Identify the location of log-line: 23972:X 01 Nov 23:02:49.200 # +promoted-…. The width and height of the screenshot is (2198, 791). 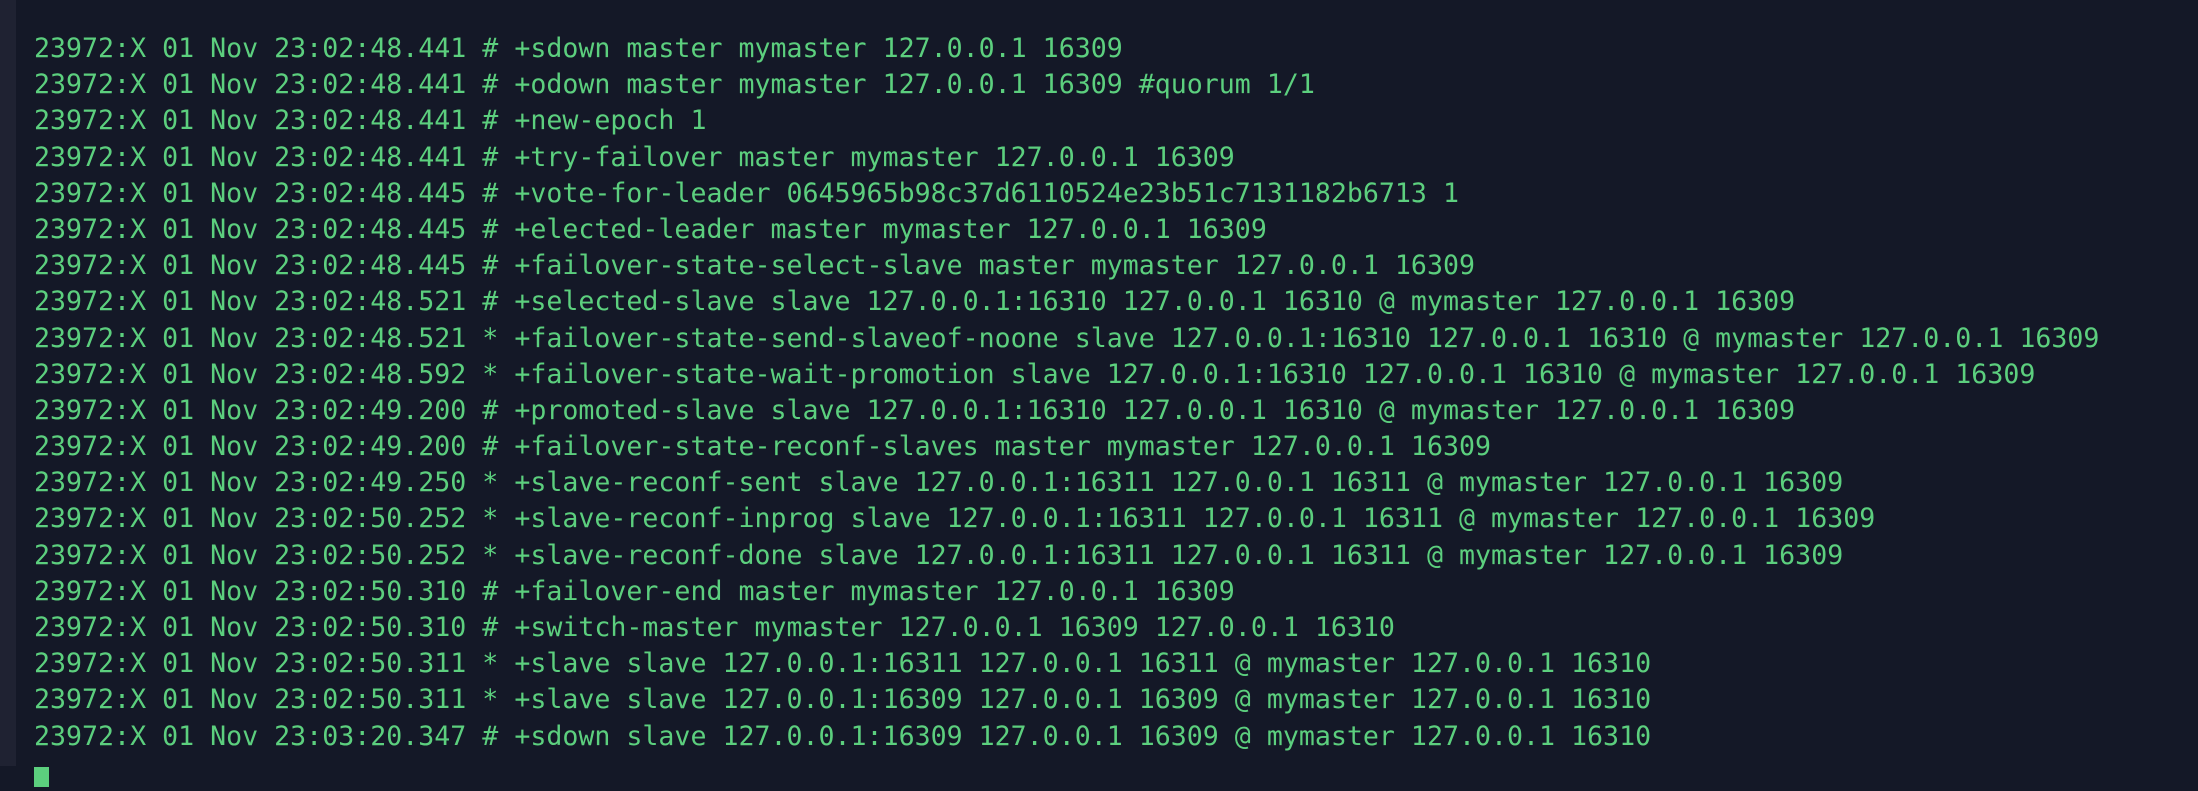
(915, 410).